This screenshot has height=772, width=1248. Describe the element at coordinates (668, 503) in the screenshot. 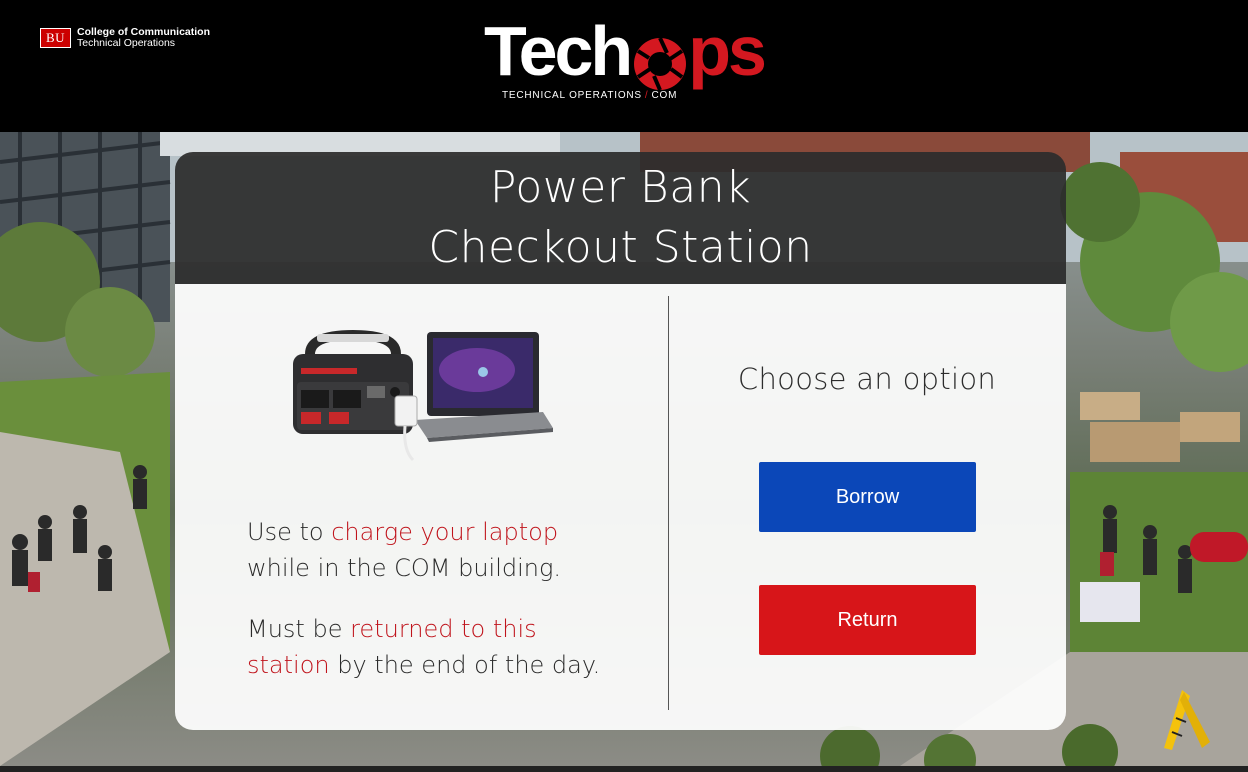

I see `column-divider` at that location.